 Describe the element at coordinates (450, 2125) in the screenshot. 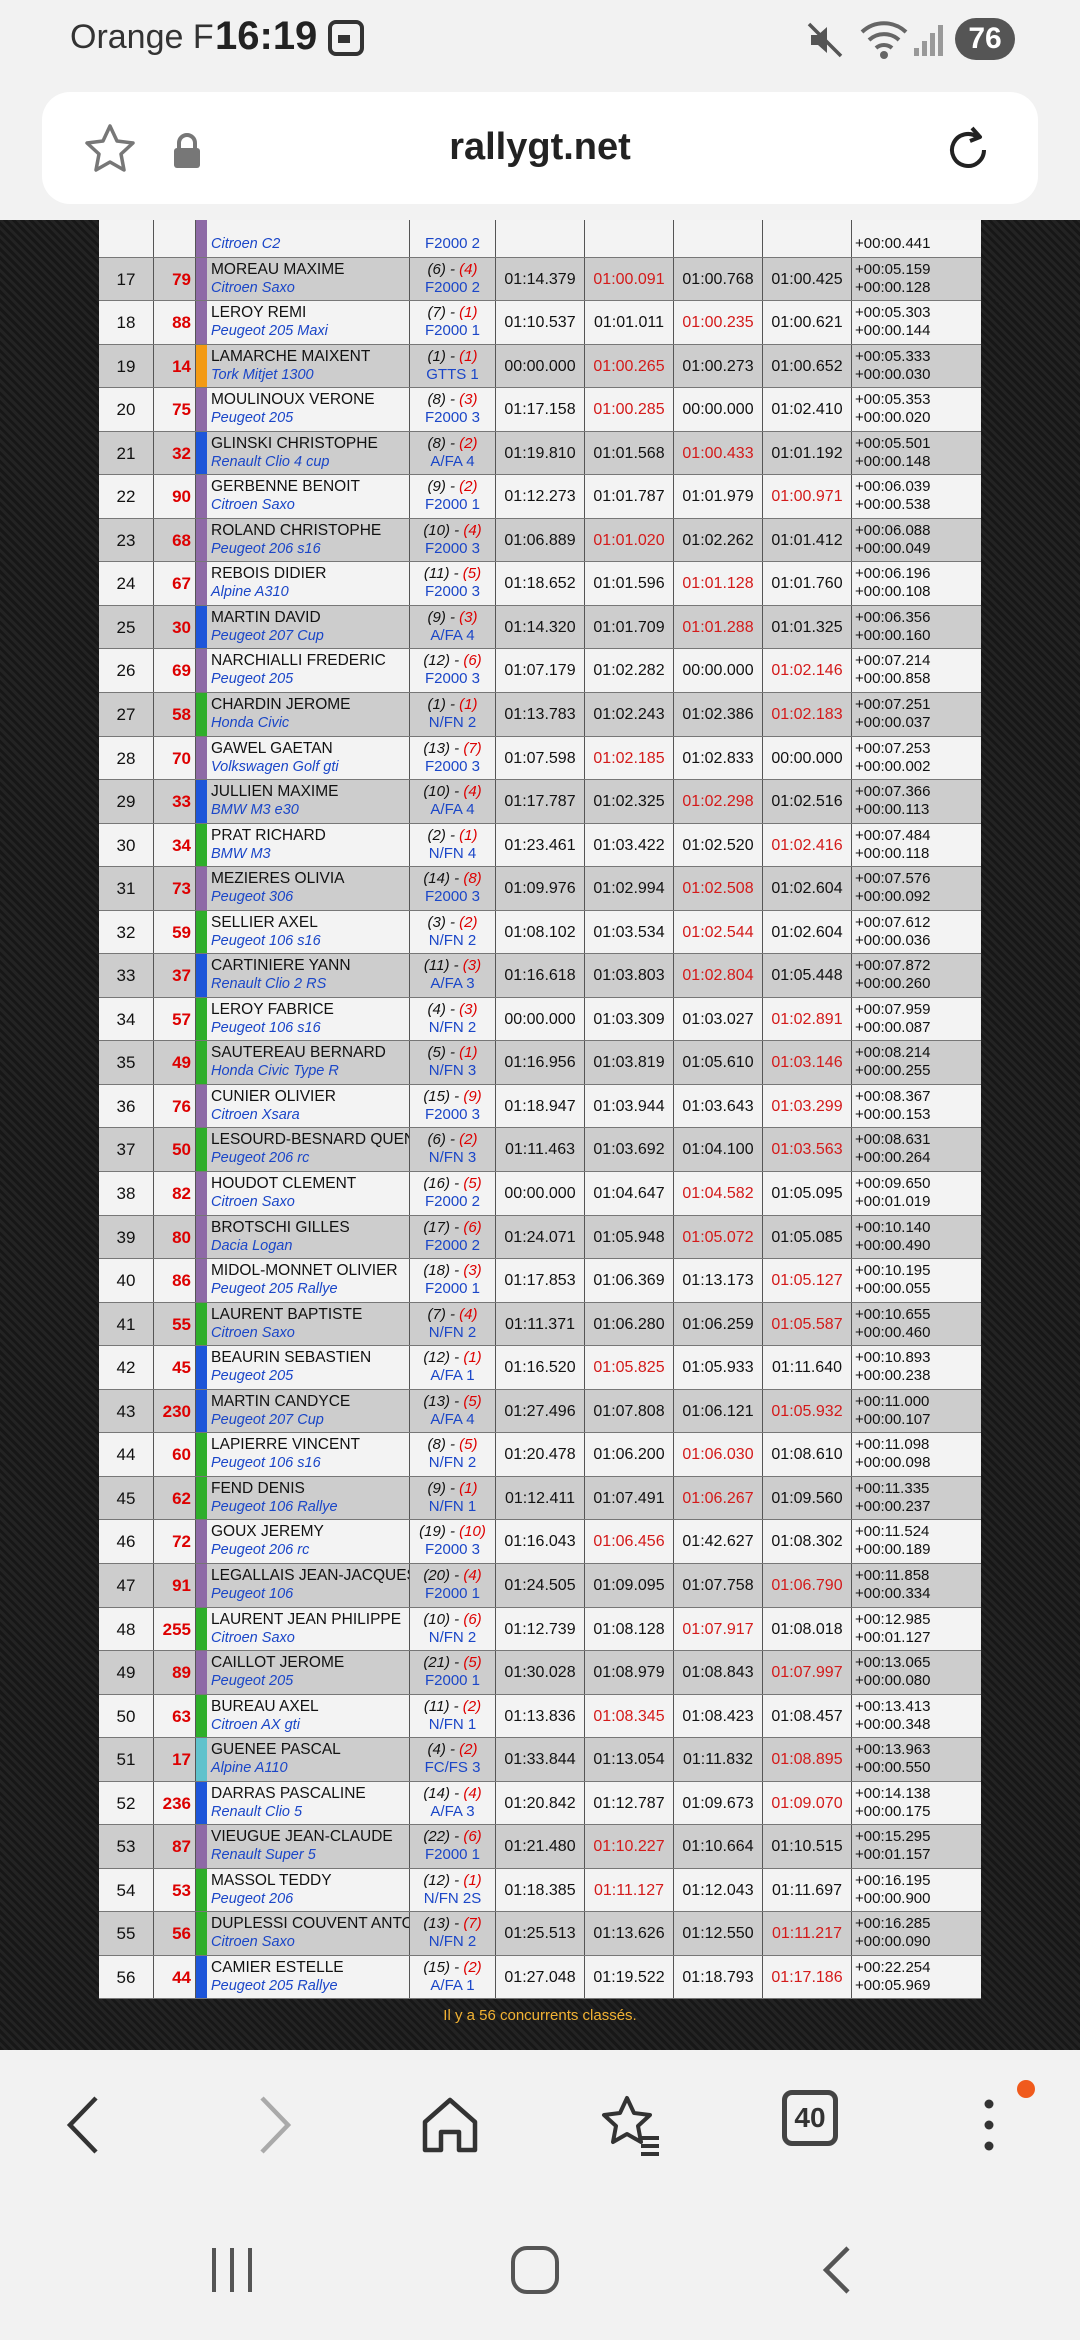

I see `home-icon` at that location.